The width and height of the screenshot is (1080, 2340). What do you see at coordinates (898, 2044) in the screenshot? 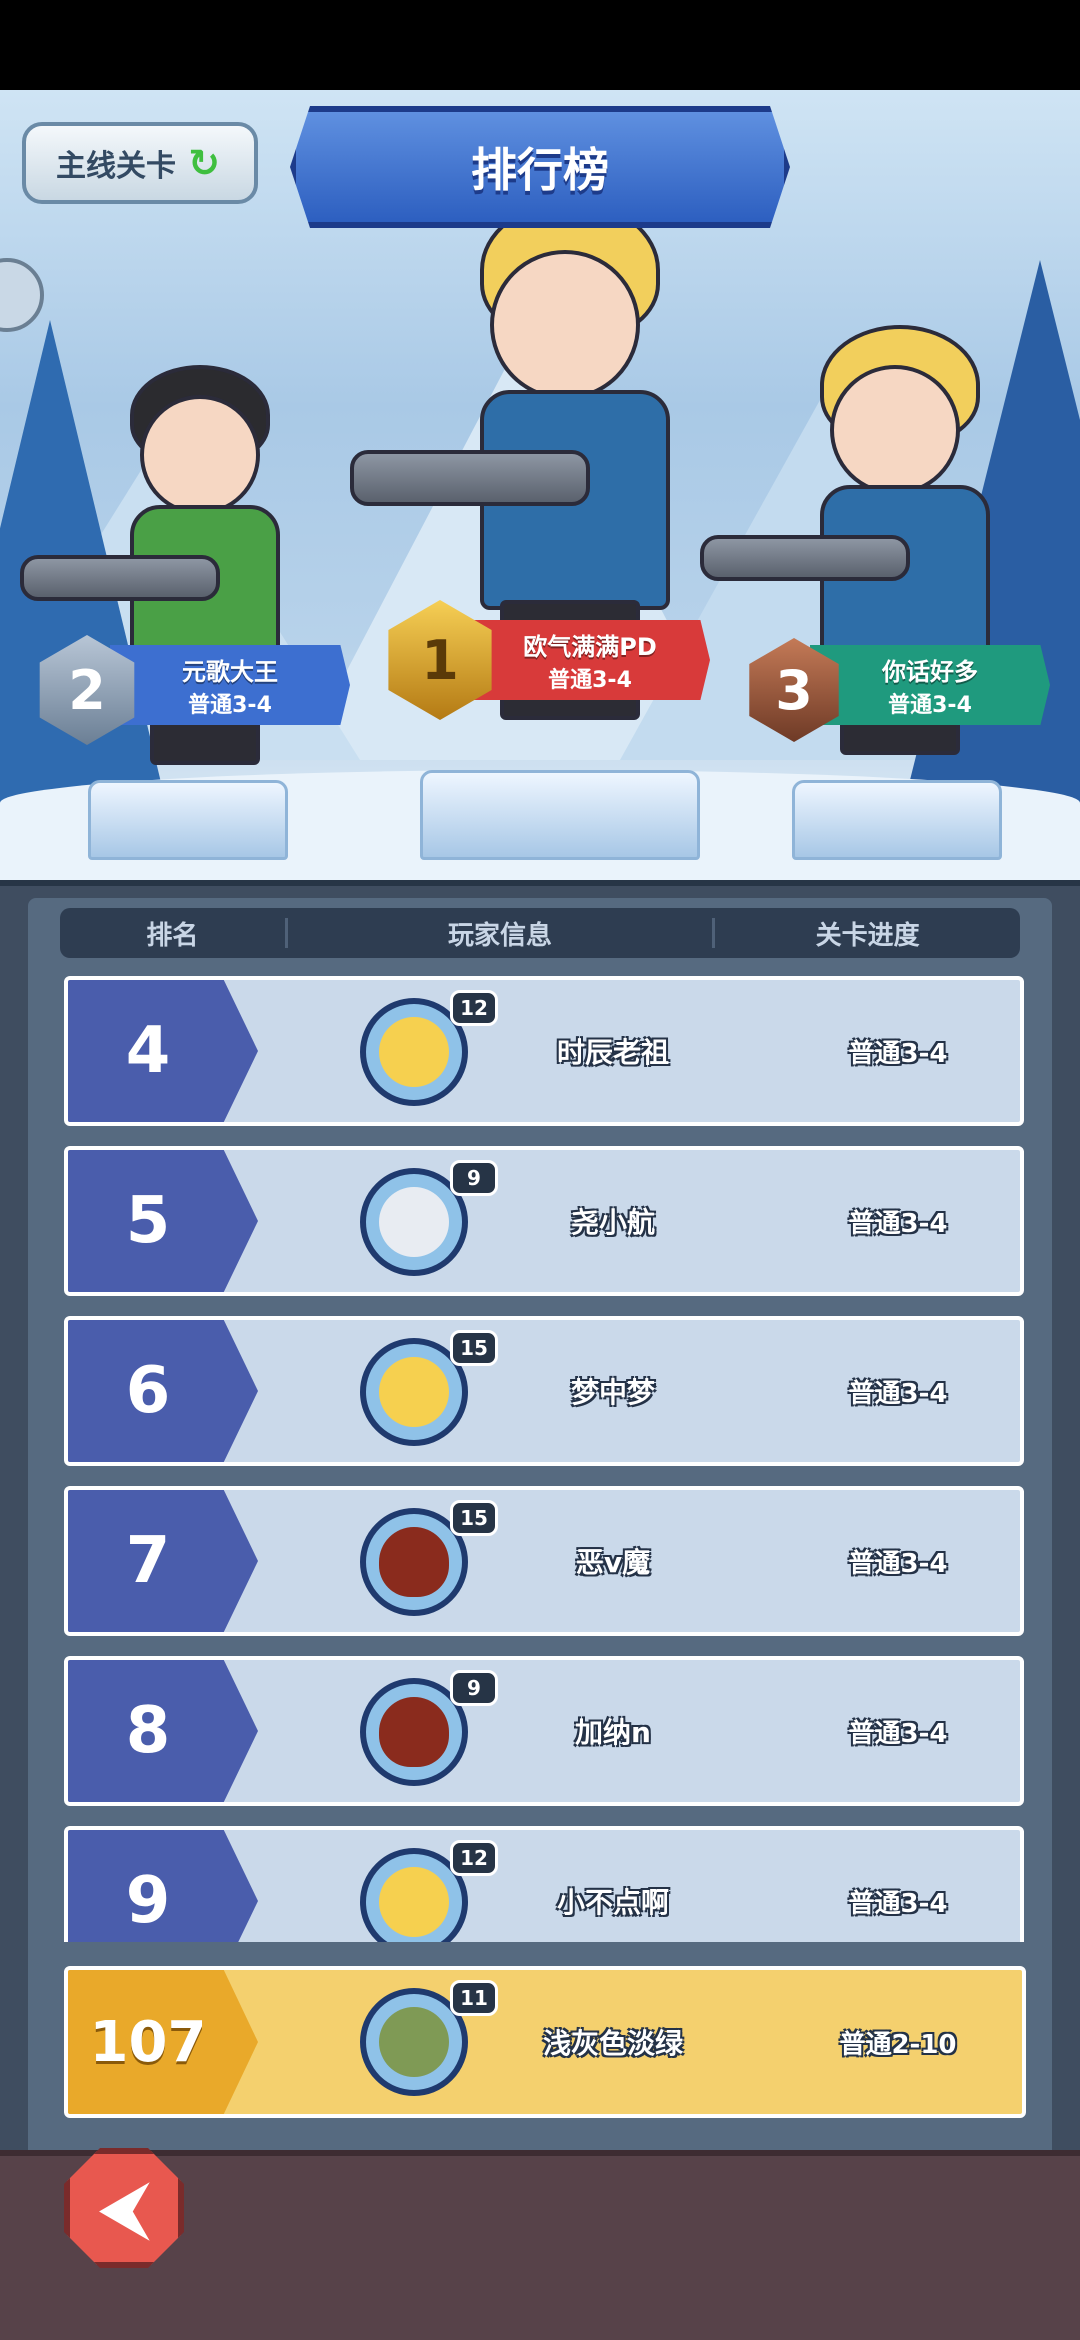
I see `my-stage-progress: 普通2-10` at bounding box center [898, 2044].